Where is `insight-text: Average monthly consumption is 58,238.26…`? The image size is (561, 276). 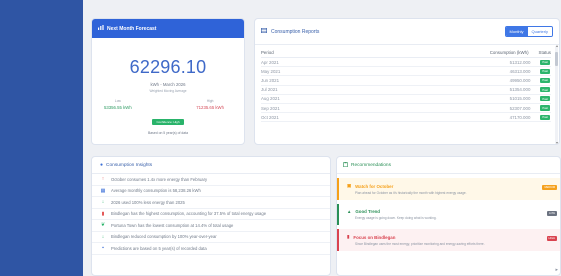 insight-text: Average monthly consumption is 58,238.26… is located at coordinates (156, 191).